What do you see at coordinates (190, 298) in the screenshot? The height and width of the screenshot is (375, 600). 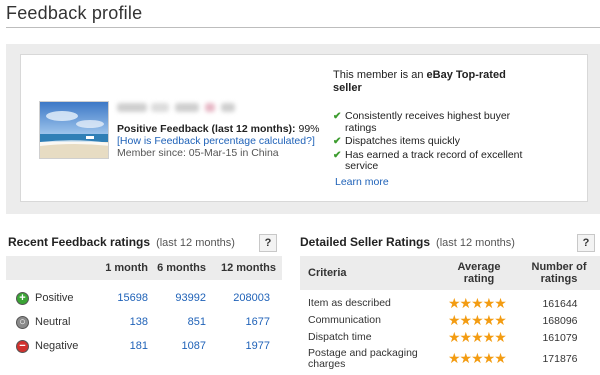 I see `positive-6-months: 93992` at bounding box center [190, 298].